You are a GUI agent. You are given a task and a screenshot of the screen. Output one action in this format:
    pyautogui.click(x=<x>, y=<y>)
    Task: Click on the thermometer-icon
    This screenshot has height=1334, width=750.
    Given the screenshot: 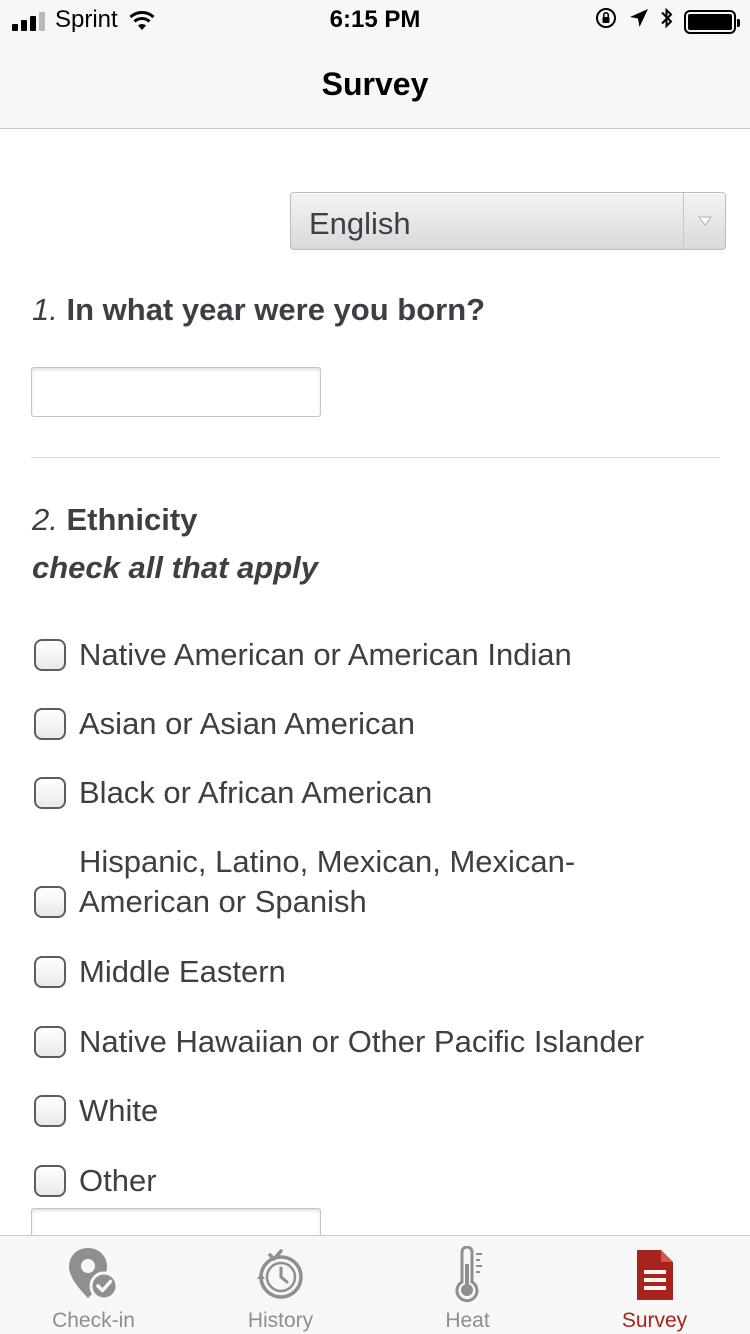 What is the action you would take?
    pyautogui.click(x=467, y=1276)
    